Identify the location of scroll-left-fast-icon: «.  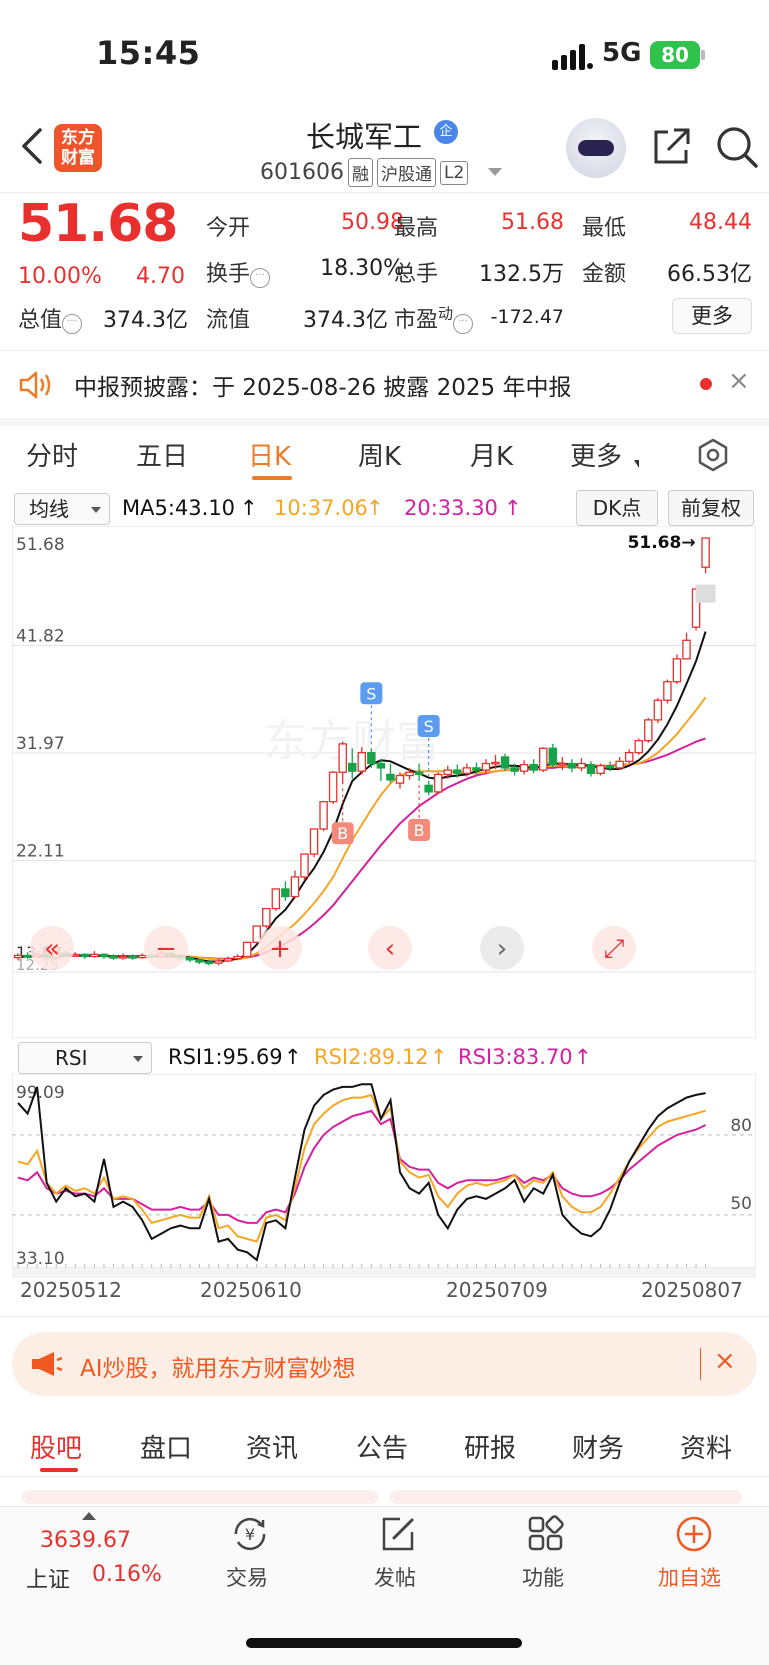
(52, 948).